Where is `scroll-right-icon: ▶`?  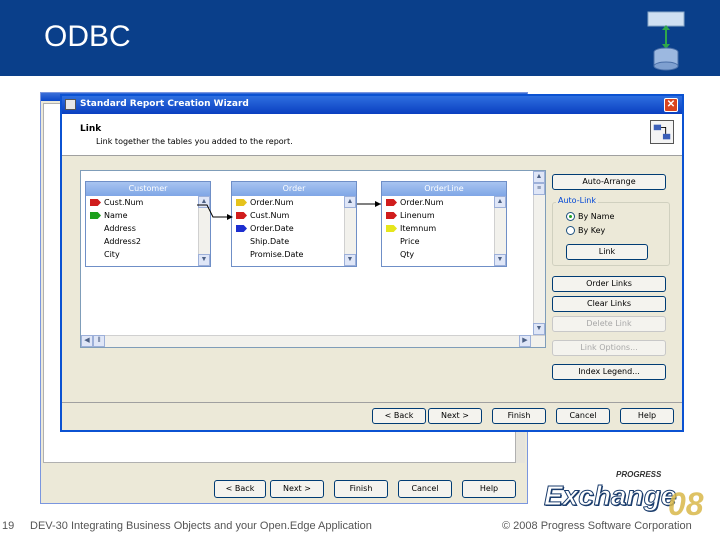
scroll-right-icon: ▶ is located at coordinates (525, 341).